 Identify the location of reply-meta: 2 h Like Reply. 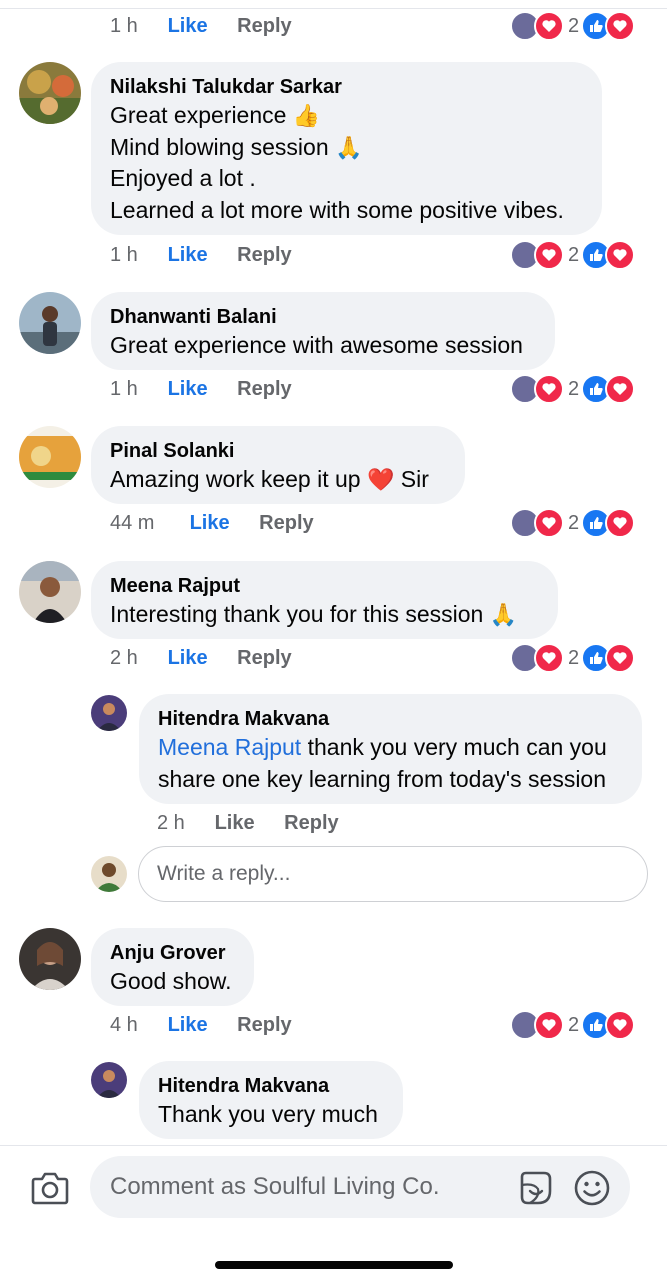
(248, 823).